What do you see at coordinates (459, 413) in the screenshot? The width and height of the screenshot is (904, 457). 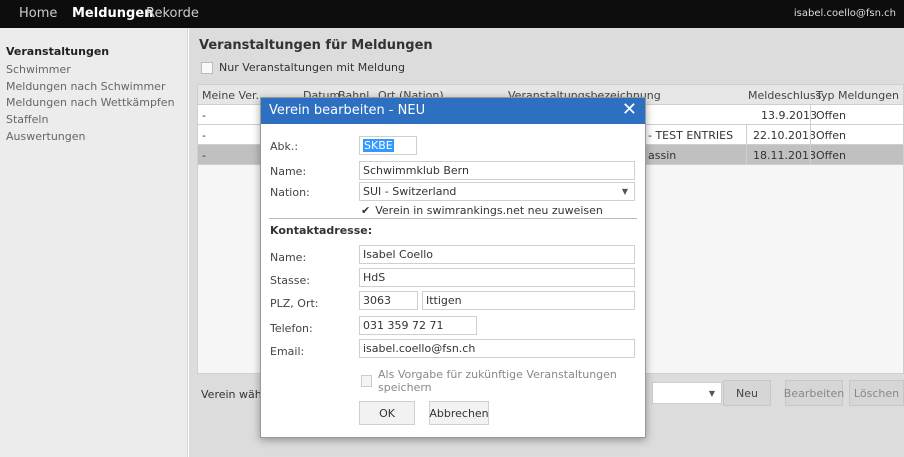 I see `abbrechen-button: Abbrechen` at bounding box center [459, 413].